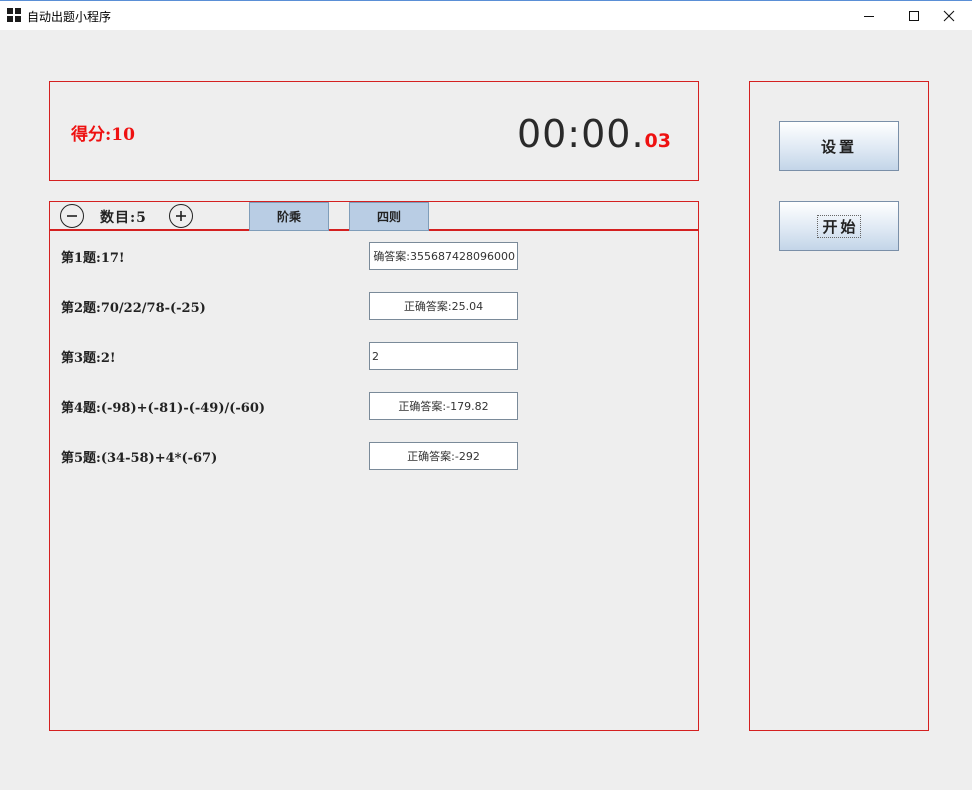 Image resolution: width=972 pixels, height=790 pixels. I want to click on timer-milliseconds: 03, so click(657, 141).